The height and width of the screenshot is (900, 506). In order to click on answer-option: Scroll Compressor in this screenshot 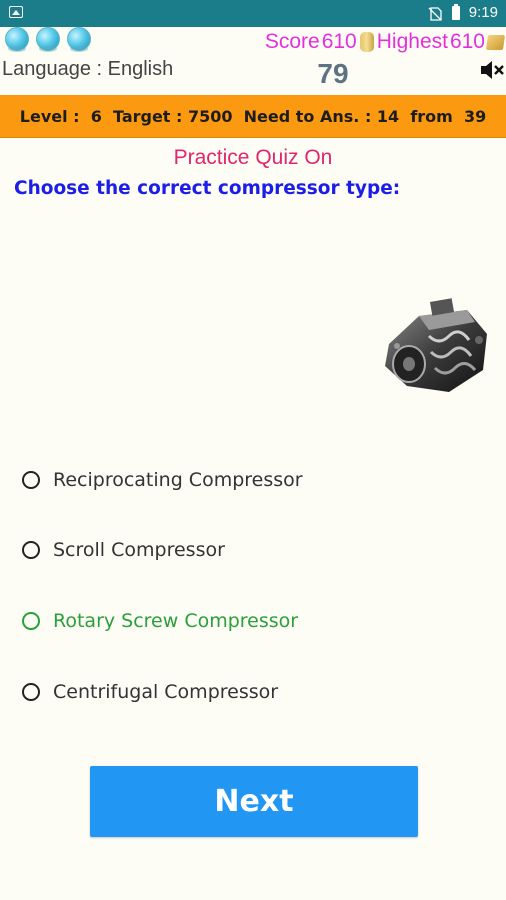, I will do `click(123, 550)`.